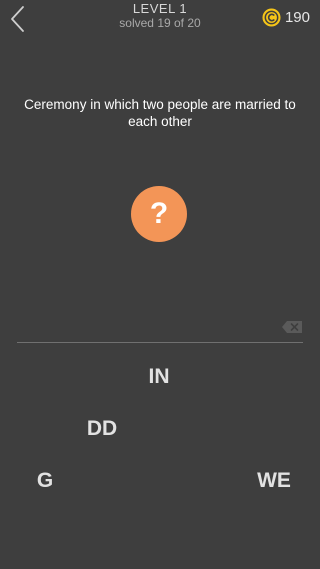 The image size is (320, 569). I want to click on backspace-icon, so click(292, 327).